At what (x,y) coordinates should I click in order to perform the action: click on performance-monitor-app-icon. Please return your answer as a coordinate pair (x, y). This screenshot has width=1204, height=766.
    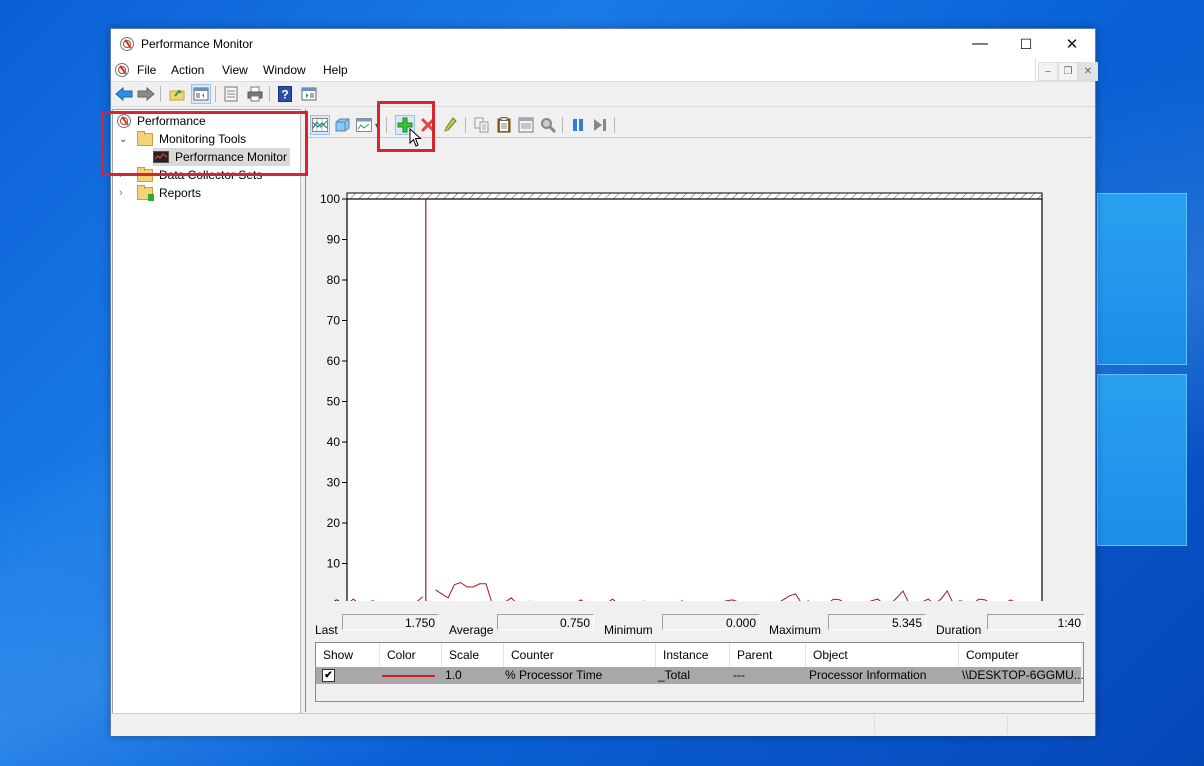
    Looking at the image, I should click on (127, 44).